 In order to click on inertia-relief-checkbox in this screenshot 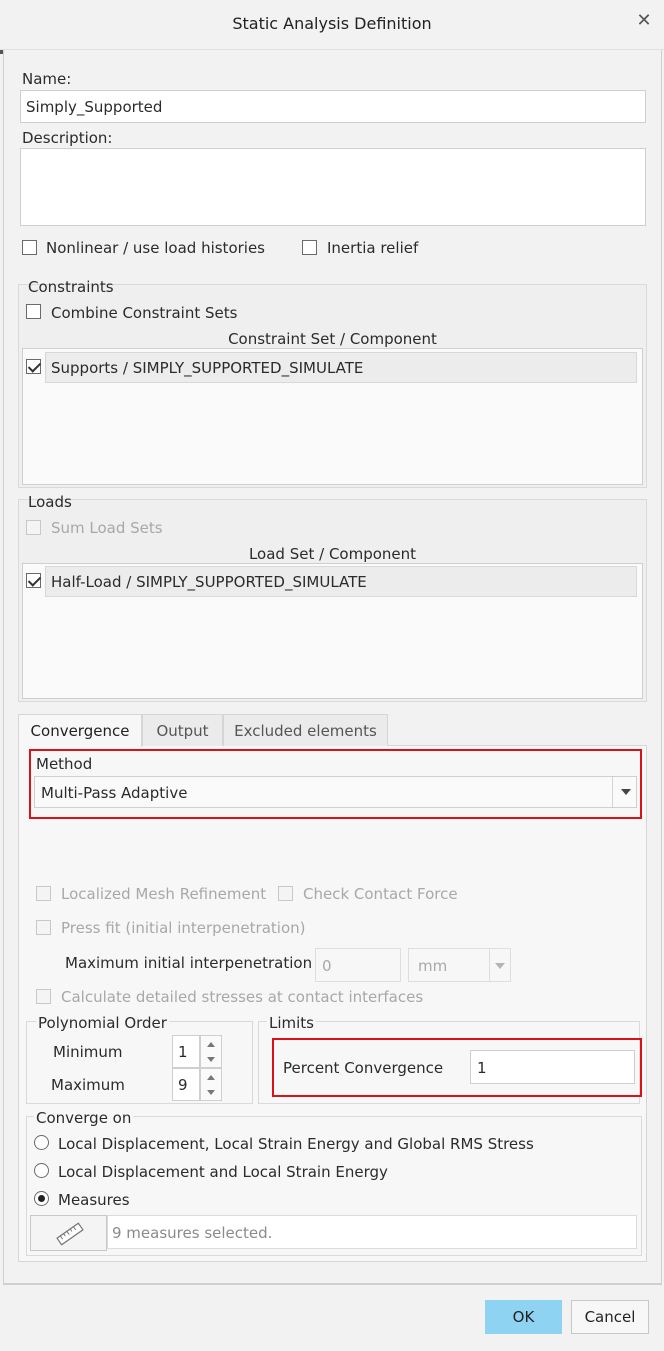, I will do `click(309, 247)`.